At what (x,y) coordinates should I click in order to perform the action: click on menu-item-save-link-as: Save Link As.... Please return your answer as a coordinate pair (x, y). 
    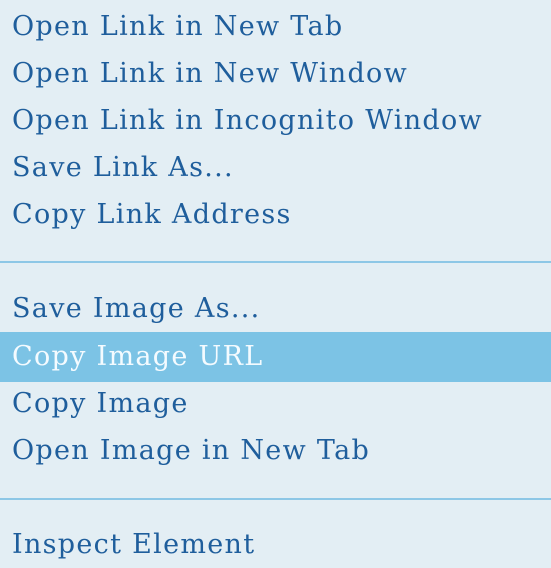
    Looking at the image, I should click on (275, 167).